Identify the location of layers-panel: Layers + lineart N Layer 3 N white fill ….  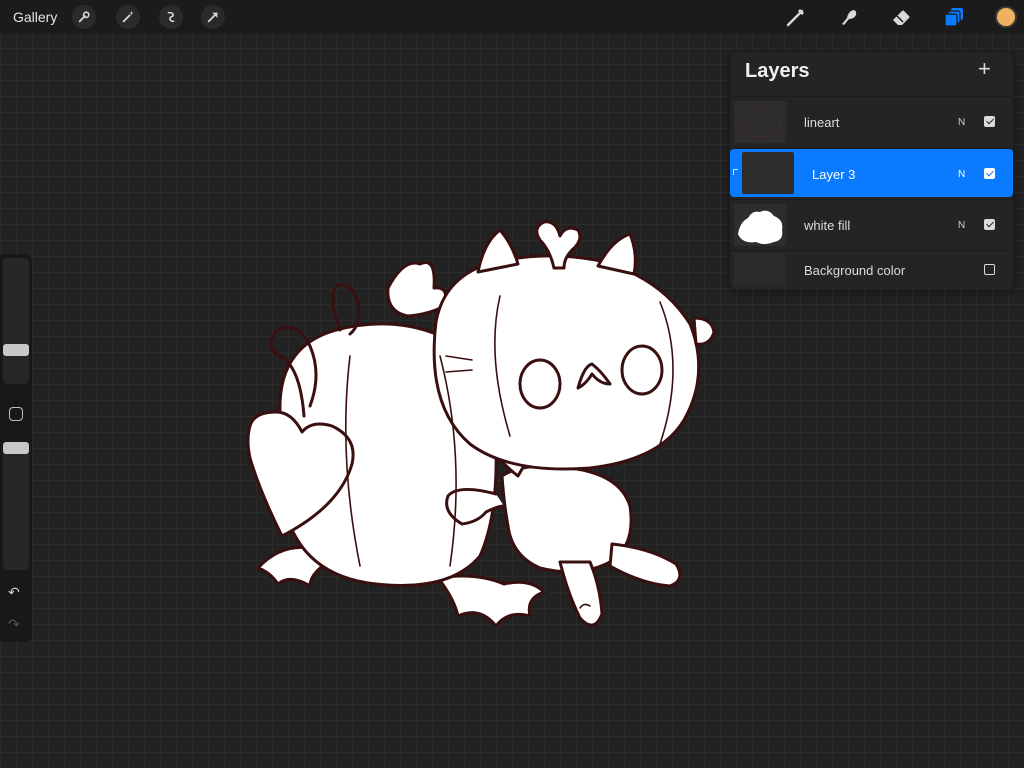
(871, 171).